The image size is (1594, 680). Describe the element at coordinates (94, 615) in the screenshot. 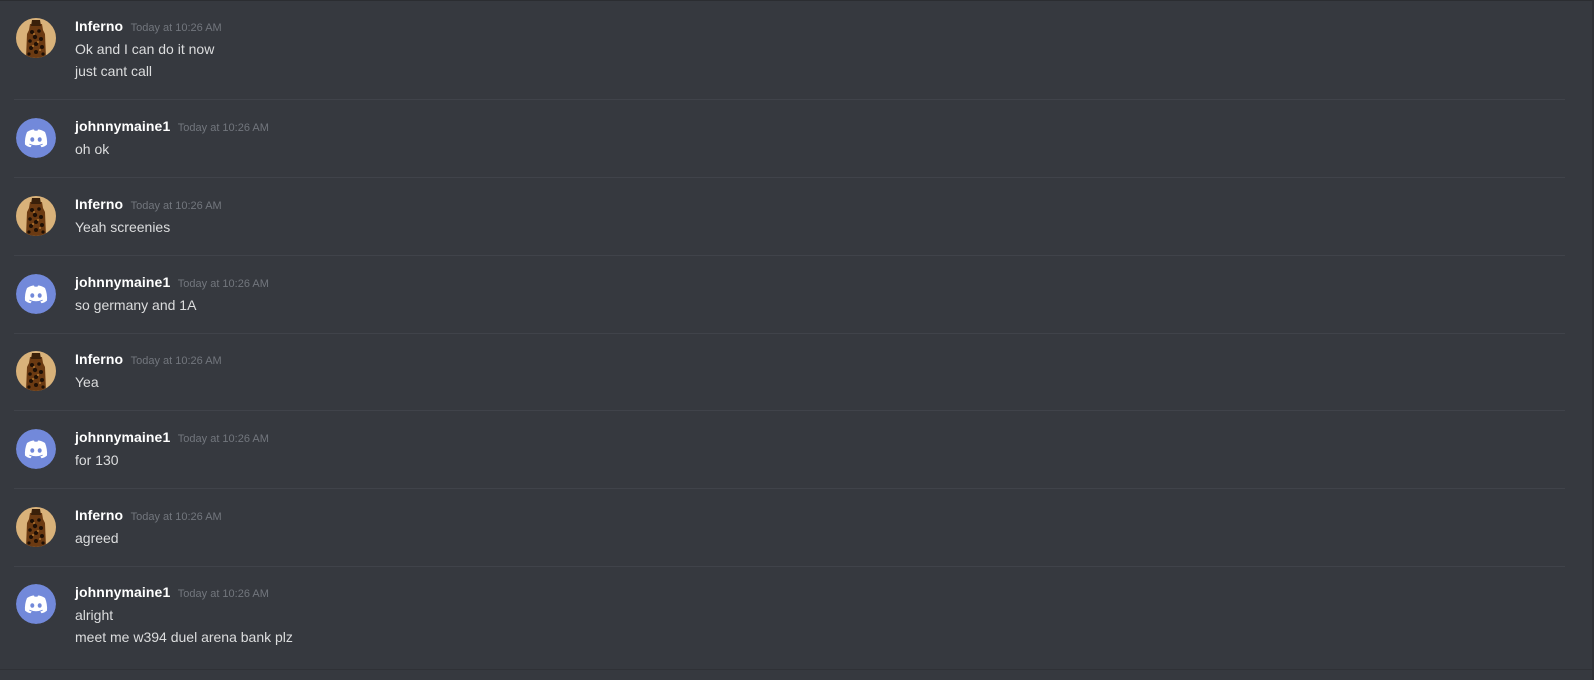

I see `message-text: alright` at that location.